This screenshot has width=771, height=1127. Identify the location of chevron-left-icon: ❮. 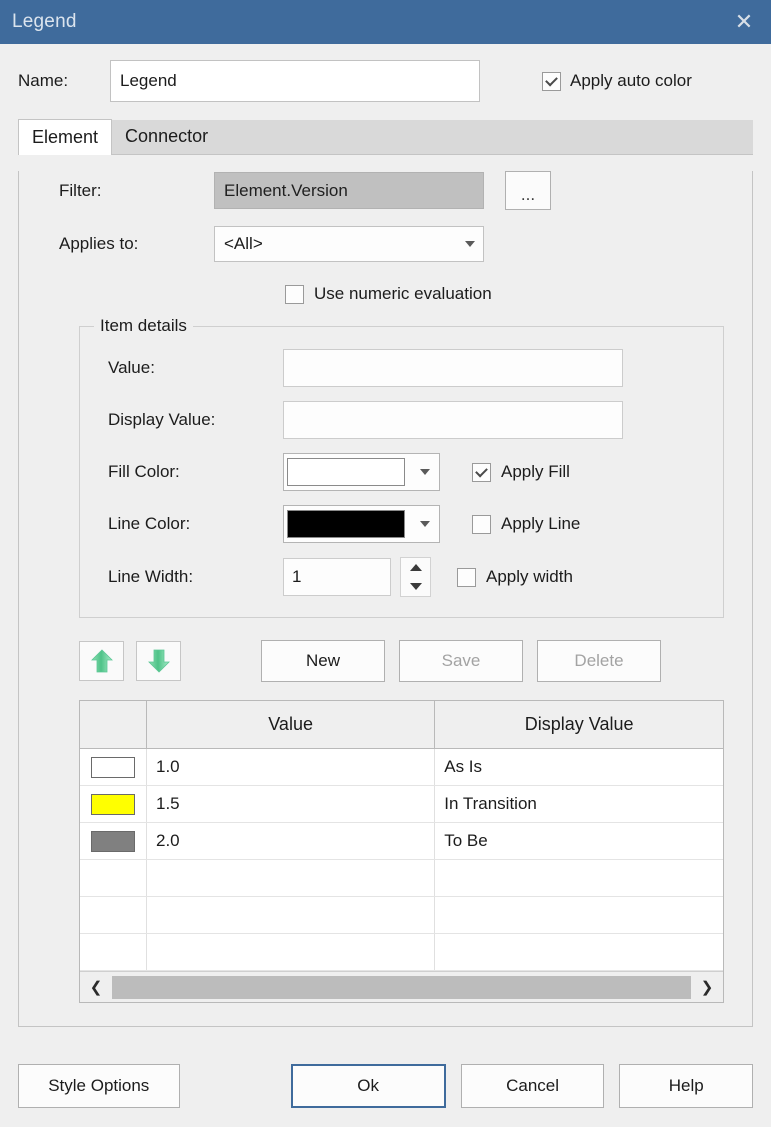
(96, 987).